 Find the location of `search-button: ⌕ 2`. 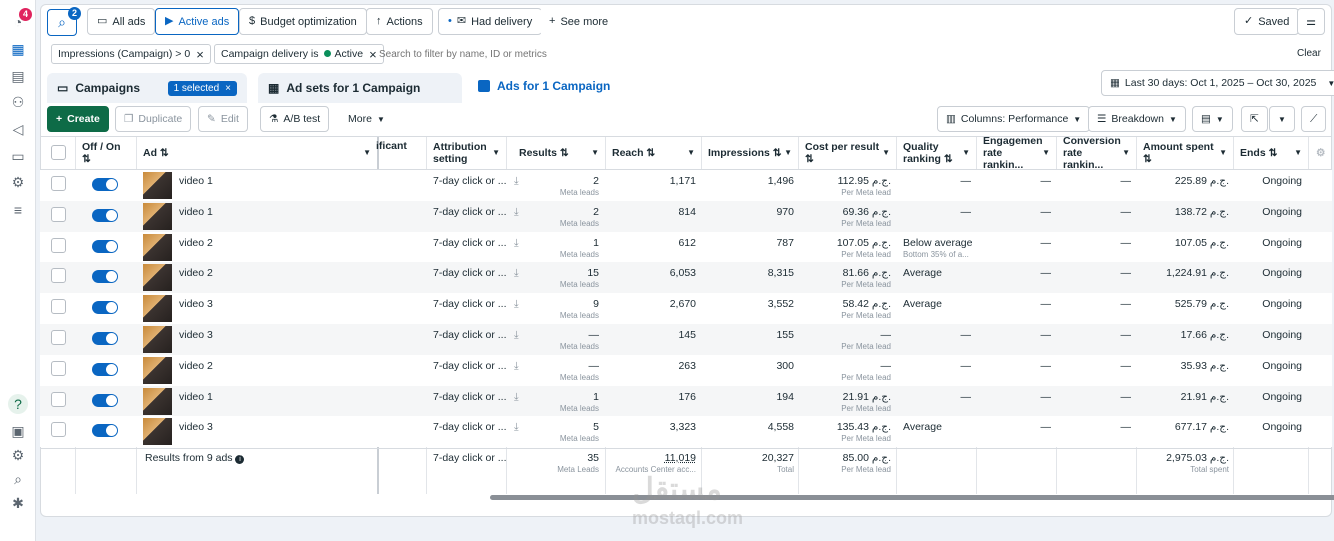

search-button: ⌕ 2 is located at coordinates (64, 21).